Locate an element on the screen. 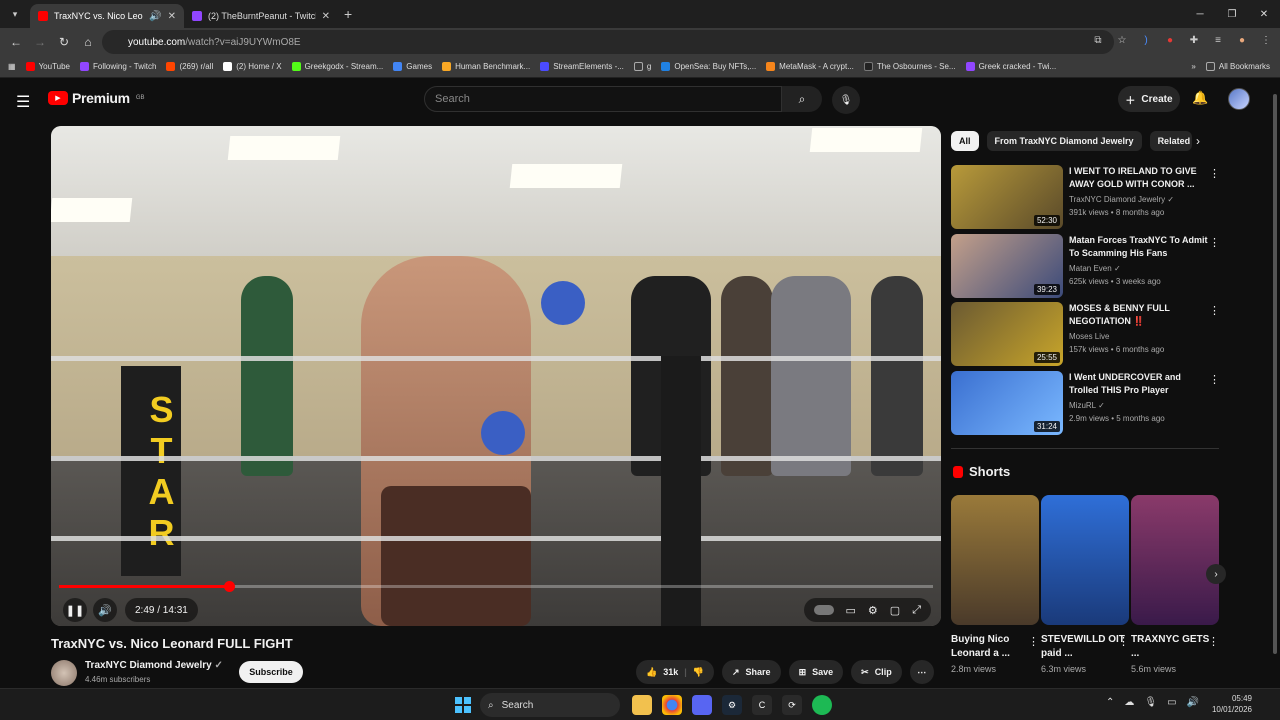 The image size is (1280, 720). install-icon: ⧉ is located at coordinates (1098, 40).